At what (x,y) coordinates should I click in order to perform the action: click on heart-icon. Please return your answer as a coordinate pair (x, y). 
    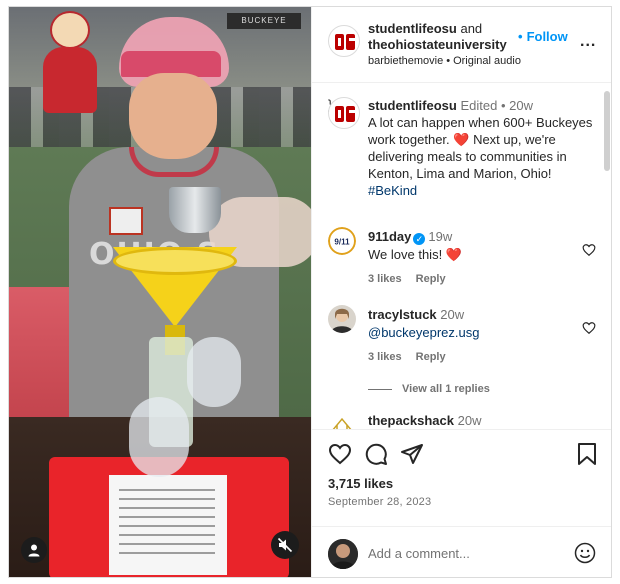
    Looking at the image, I should click on (340, 454).